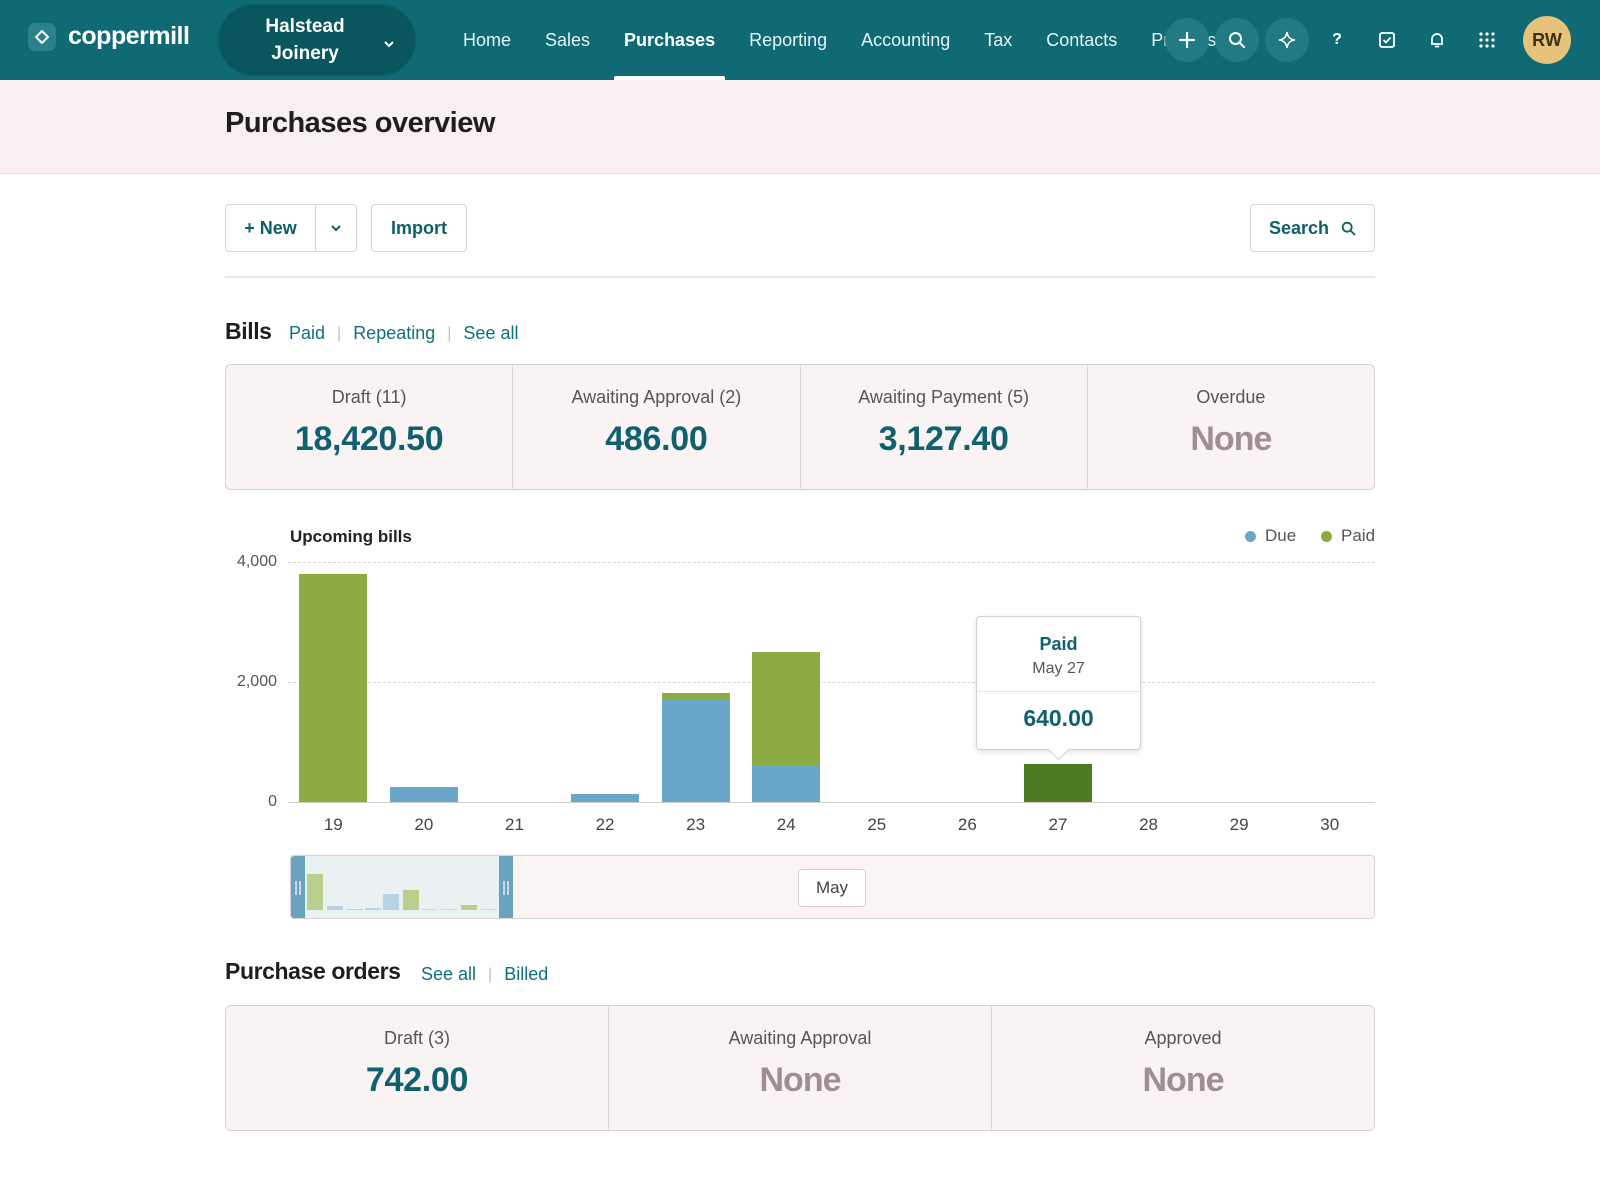 Image resolution: width=1600 pixels, height=1200 pixels. What do you see at coordinates (487, 40) in the screenshot?
I see `nav-home: Home` at bounding box center [487, 40].